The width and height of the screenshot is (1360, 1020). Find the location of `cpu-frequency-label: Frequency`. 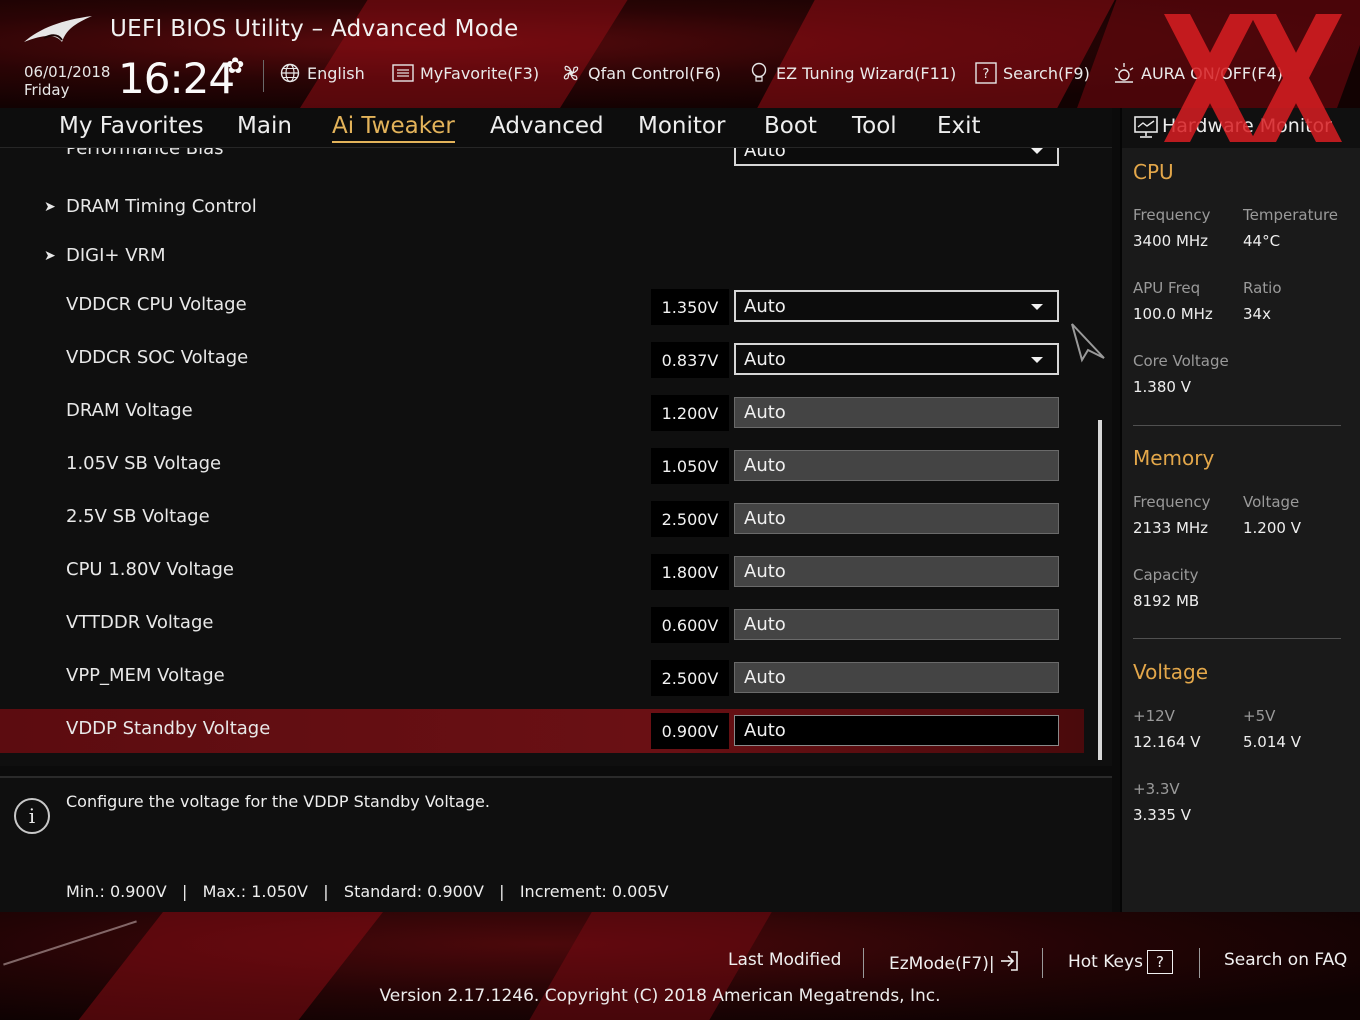

cpu-frequency-label: Frequency is located at coordinates (1172, 215).